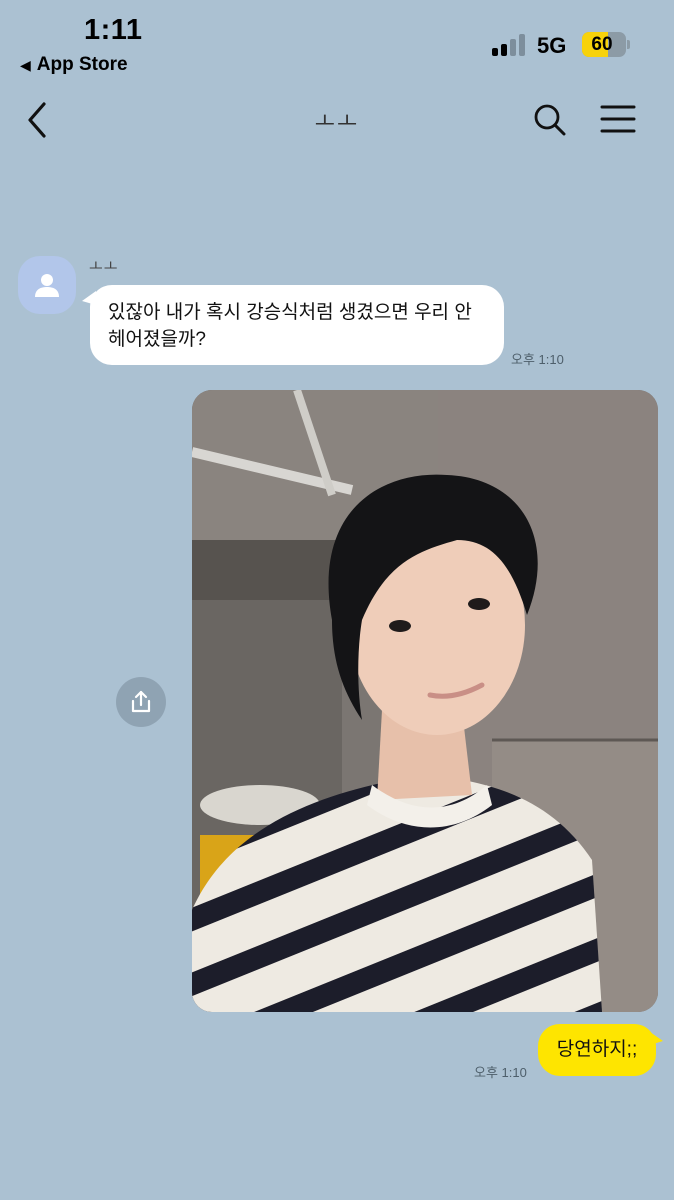 The height and width of the screenshot is (1200, 674). Describe the element at coordinates (113, 30) in the screenshot. I see `status-time: 1:11` at that location.